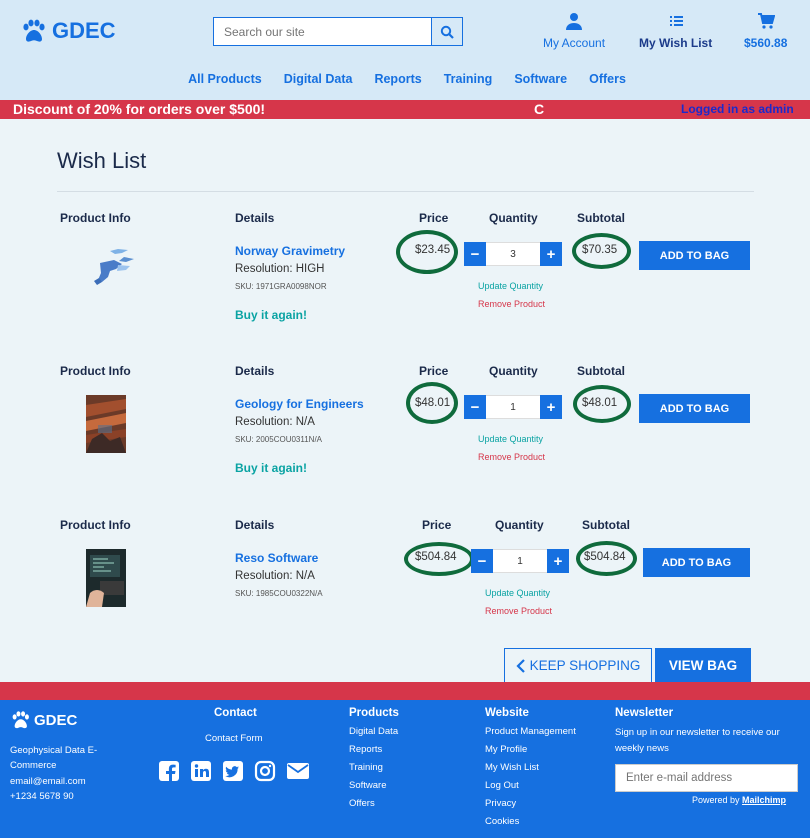  What do you see at coordinates (279, 439) in the screenshot?
I see `product-sku: SKU: 2005COU0311N/A` at bounding box center [279, 439].